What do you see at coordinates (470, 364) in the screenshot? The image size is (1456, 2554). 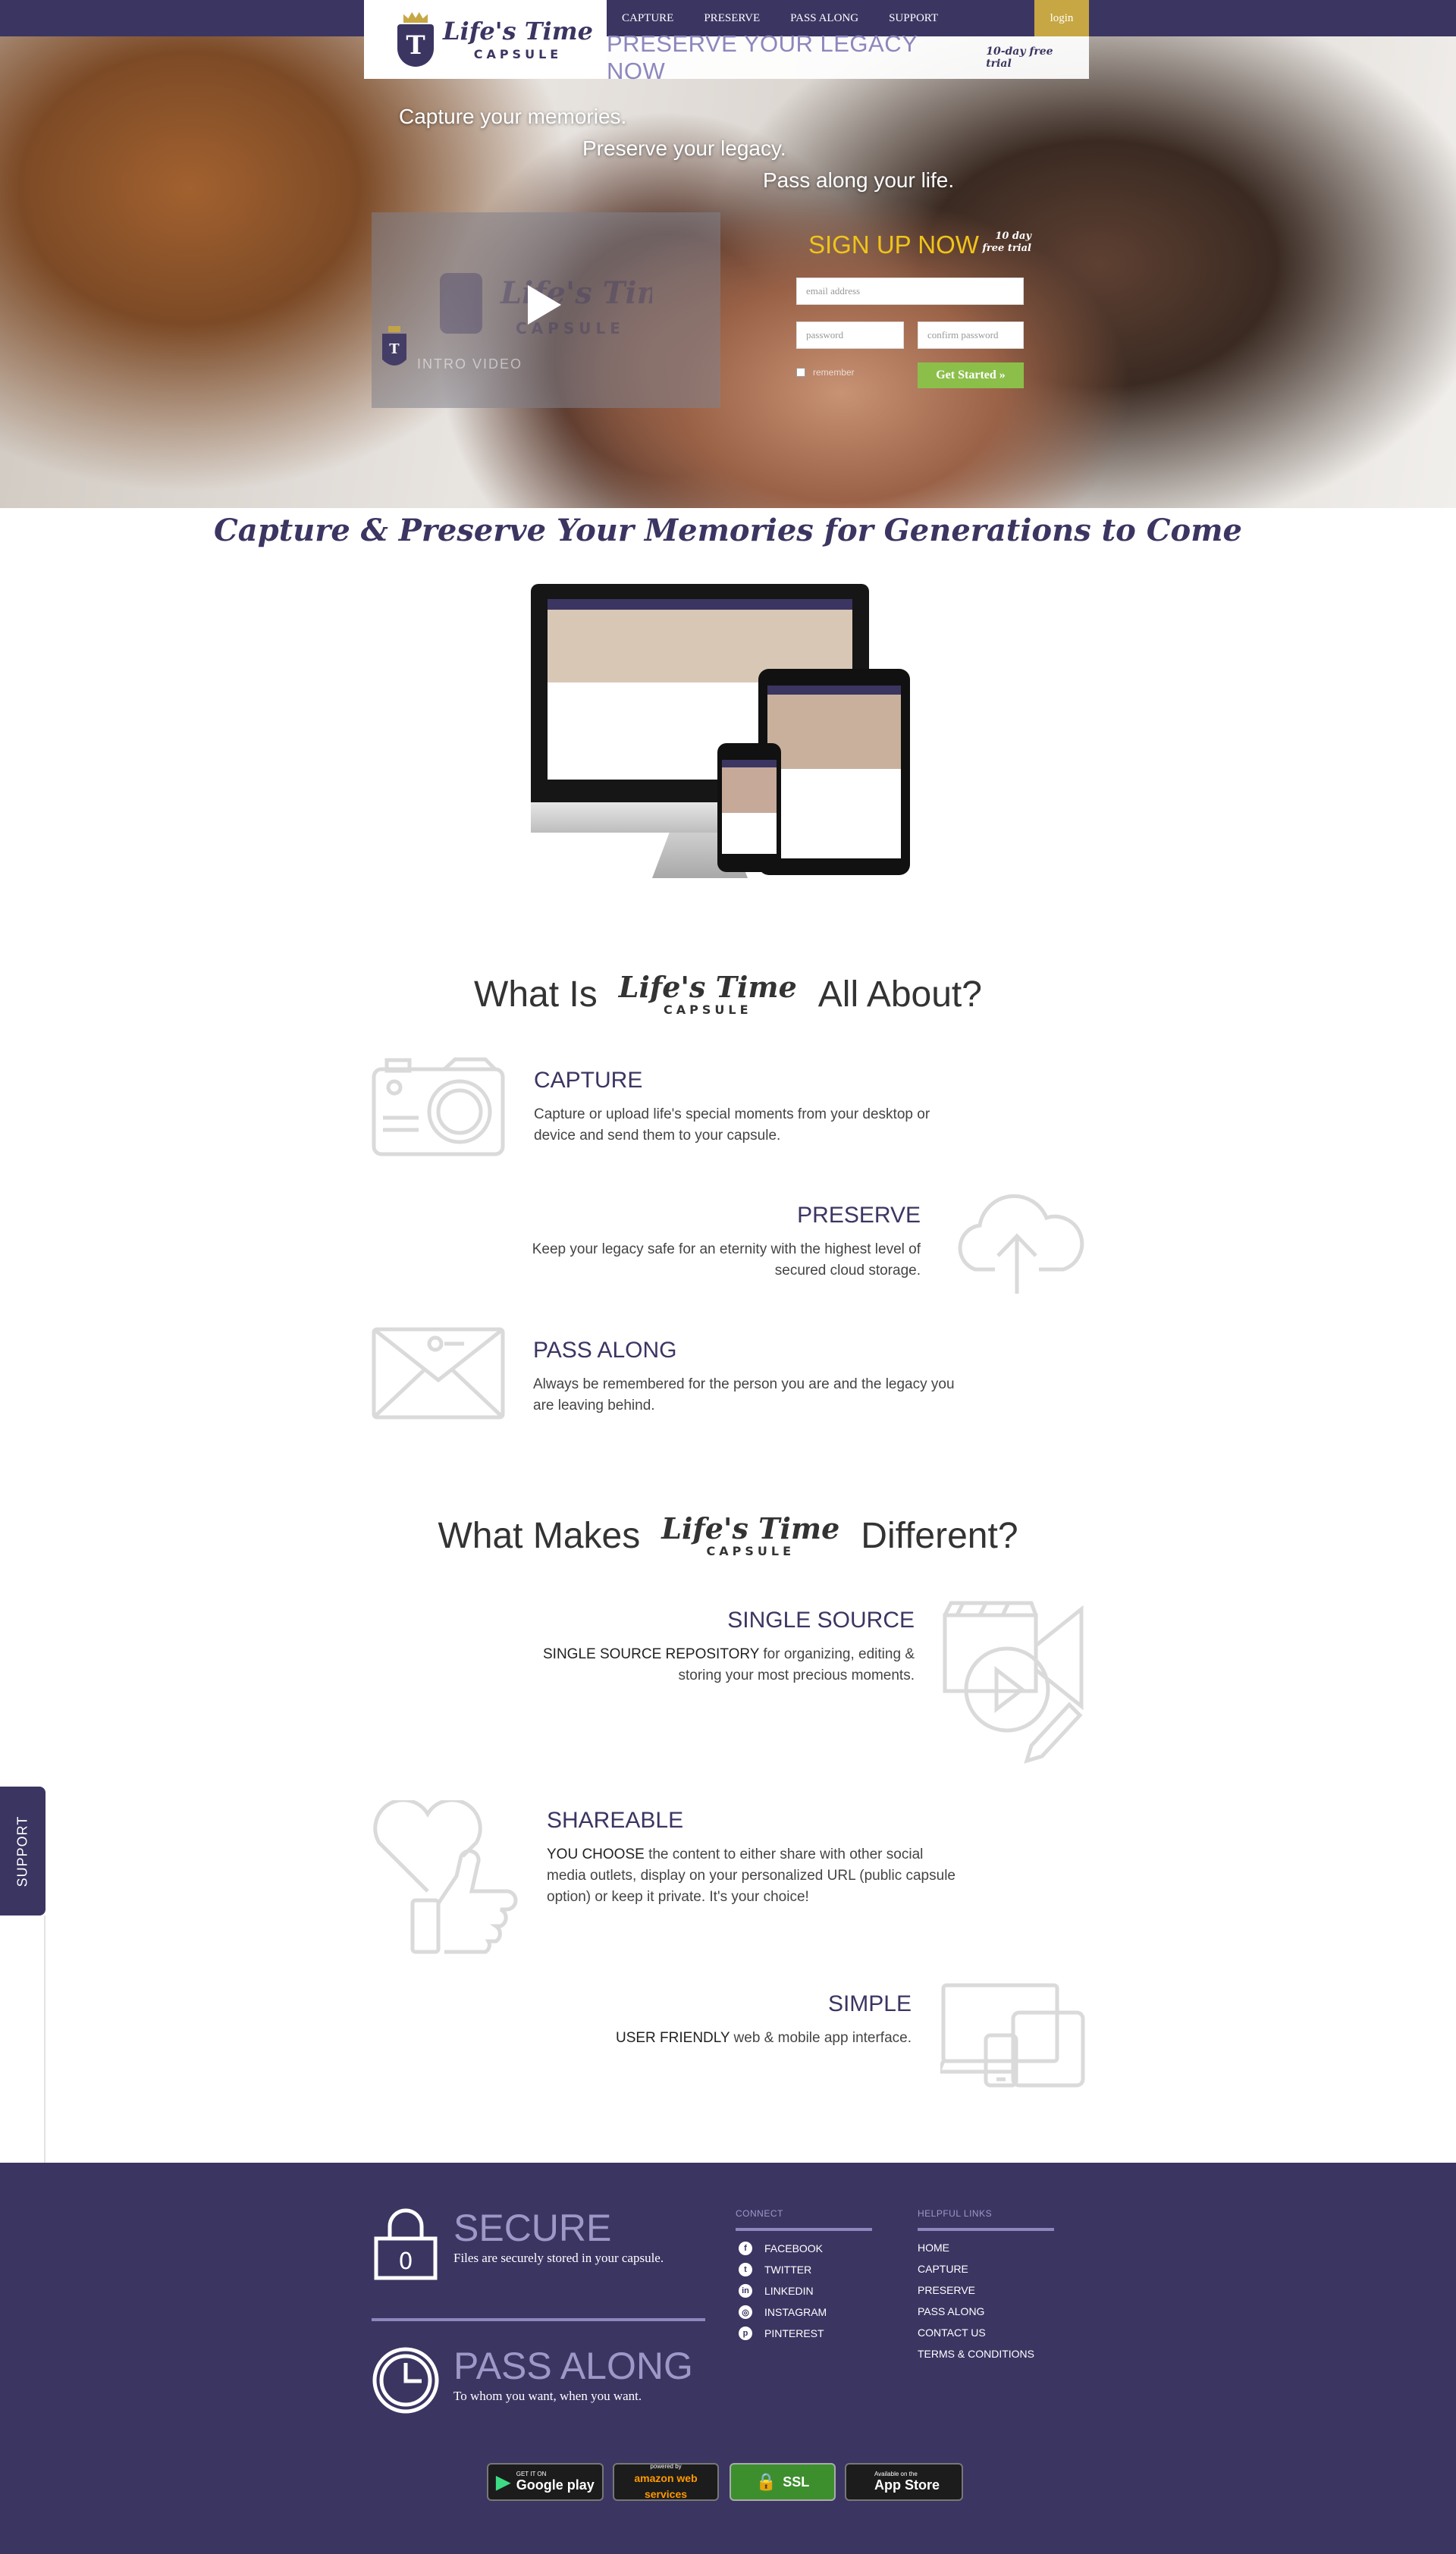 I see `video-caption: INTRO VIDEO` at bounding box center [470, 364].